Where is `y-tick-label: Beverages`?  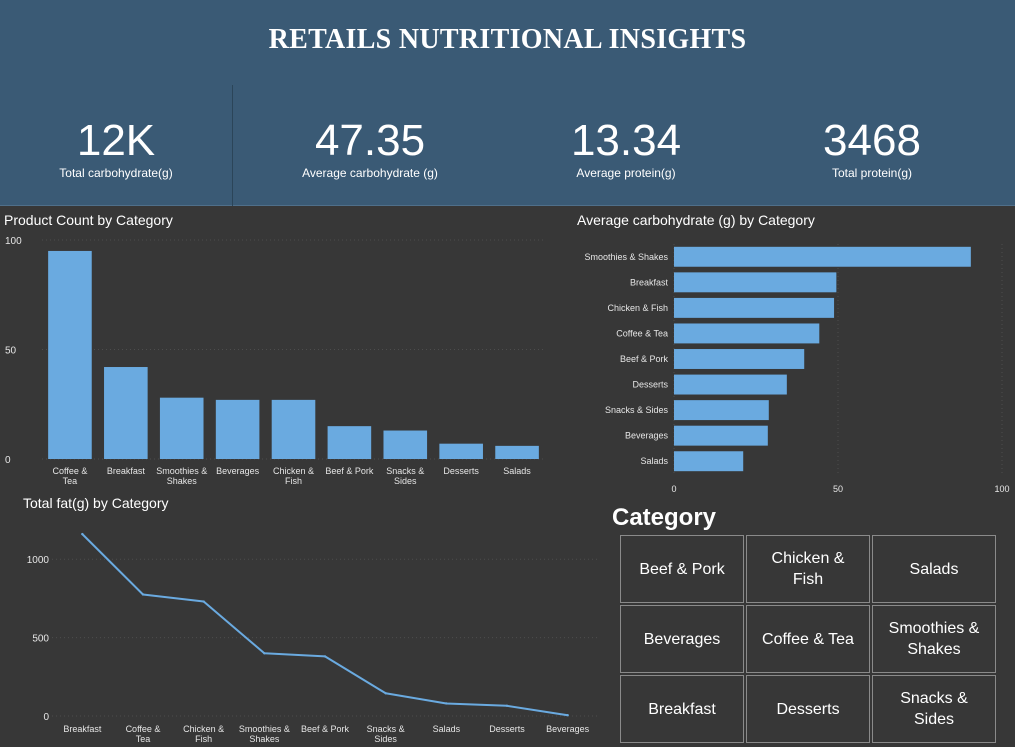
y-tick-label: Beverages is located at coordinates (647, 436).